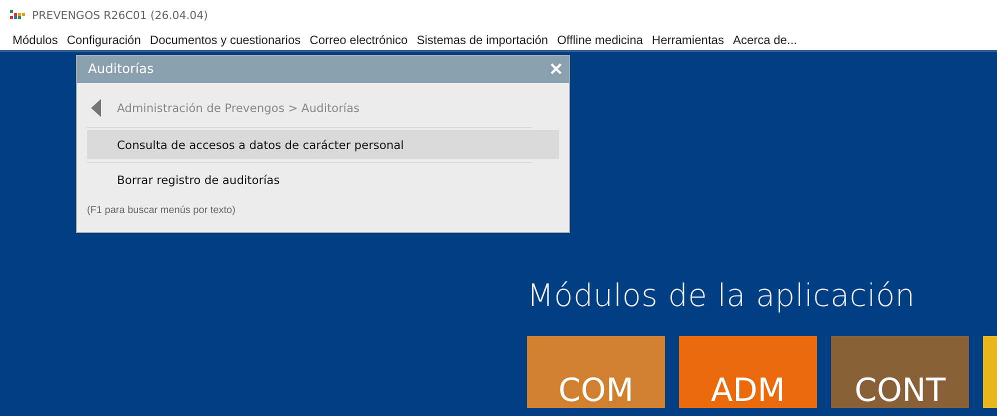 The image size is (997, 416). Describe the element at coordinates (120, 15) in the screenshot. I see `window-title: PREVENGOS R26C01 (26.04.04)` at that location.